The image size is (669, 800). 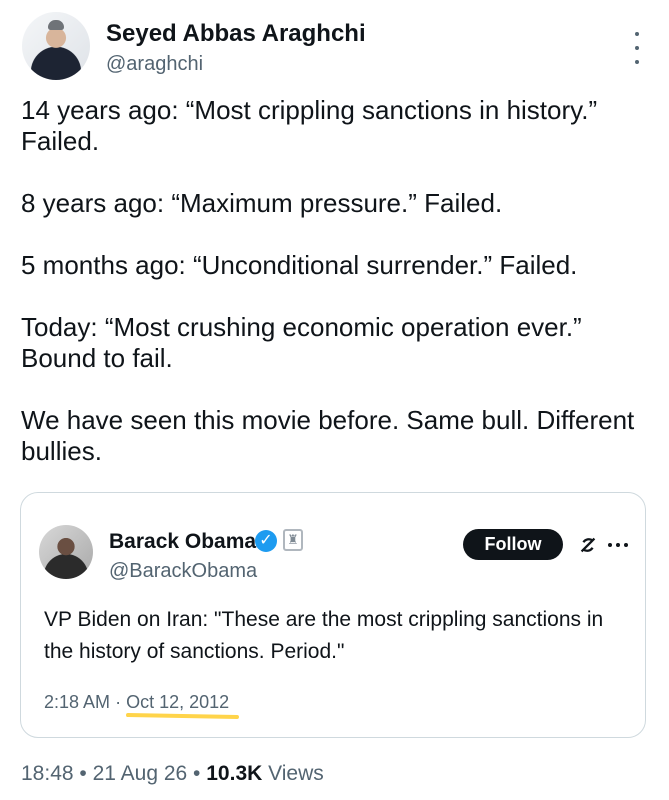 What do you see at coordinates (178, 702) in the screenshot?
I see `quoted-date-text: Oct 12, 2012` at bounding box center [178, 702].